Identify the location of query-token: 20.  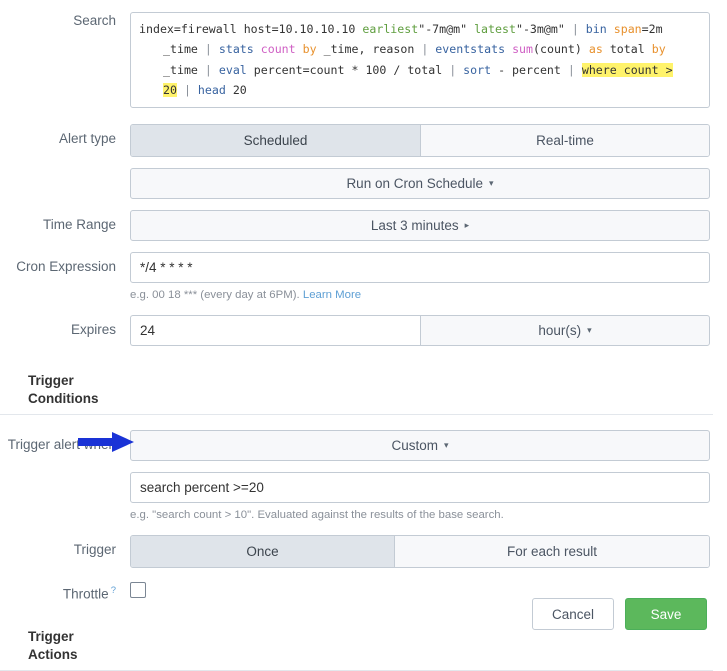
(236, 89).